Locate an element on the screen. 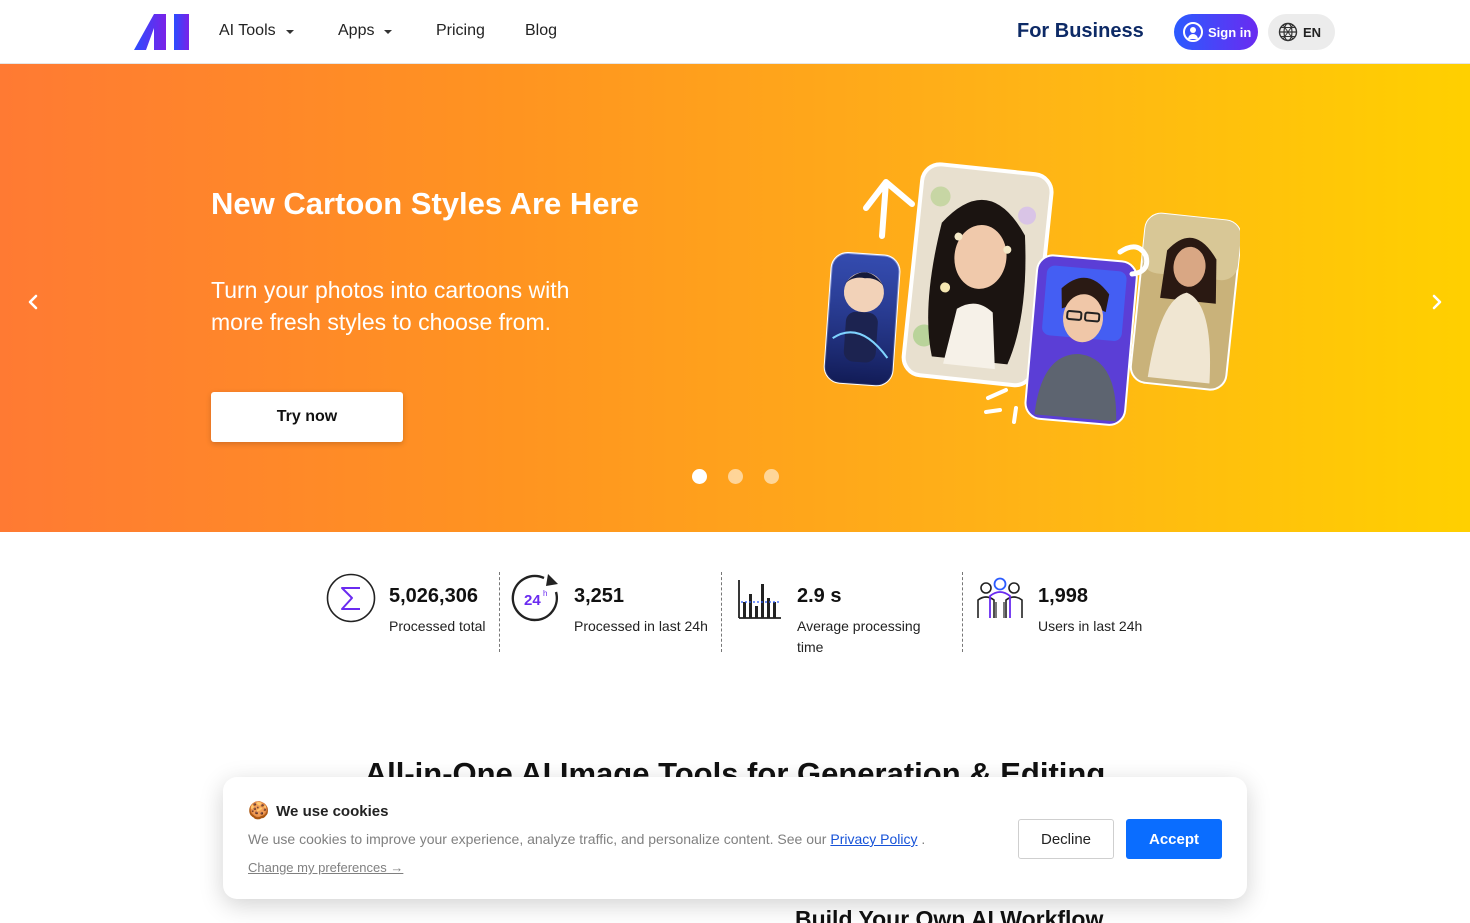 The width and height of the screenshot is (1470, 923). stat-label: Processed total is located at coordinates (437, 626).